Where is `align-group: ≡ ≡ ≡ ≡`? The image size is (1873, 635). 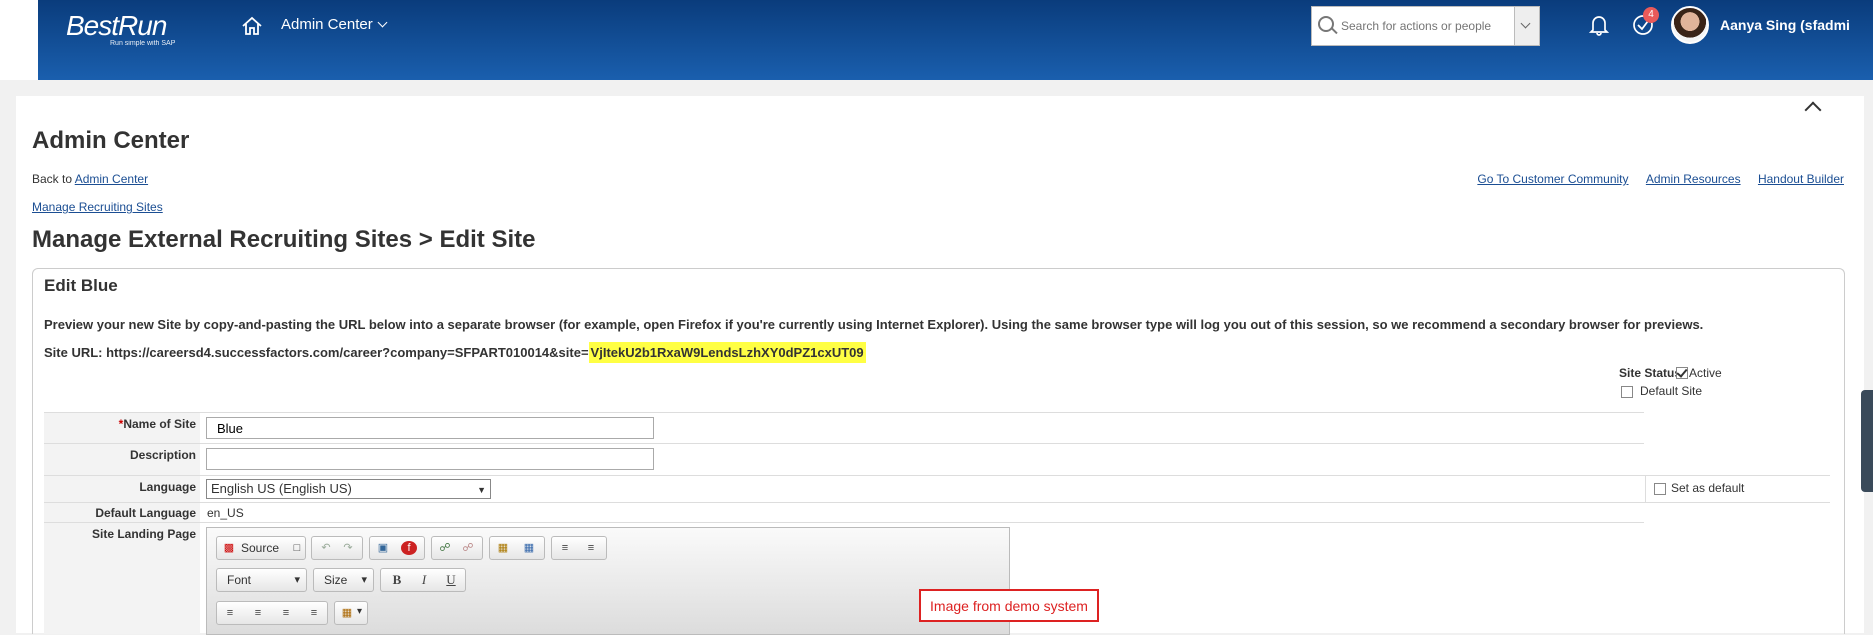
align-group: ≡ ≡ ≡ ≡ is located at coordinates (272, 613).